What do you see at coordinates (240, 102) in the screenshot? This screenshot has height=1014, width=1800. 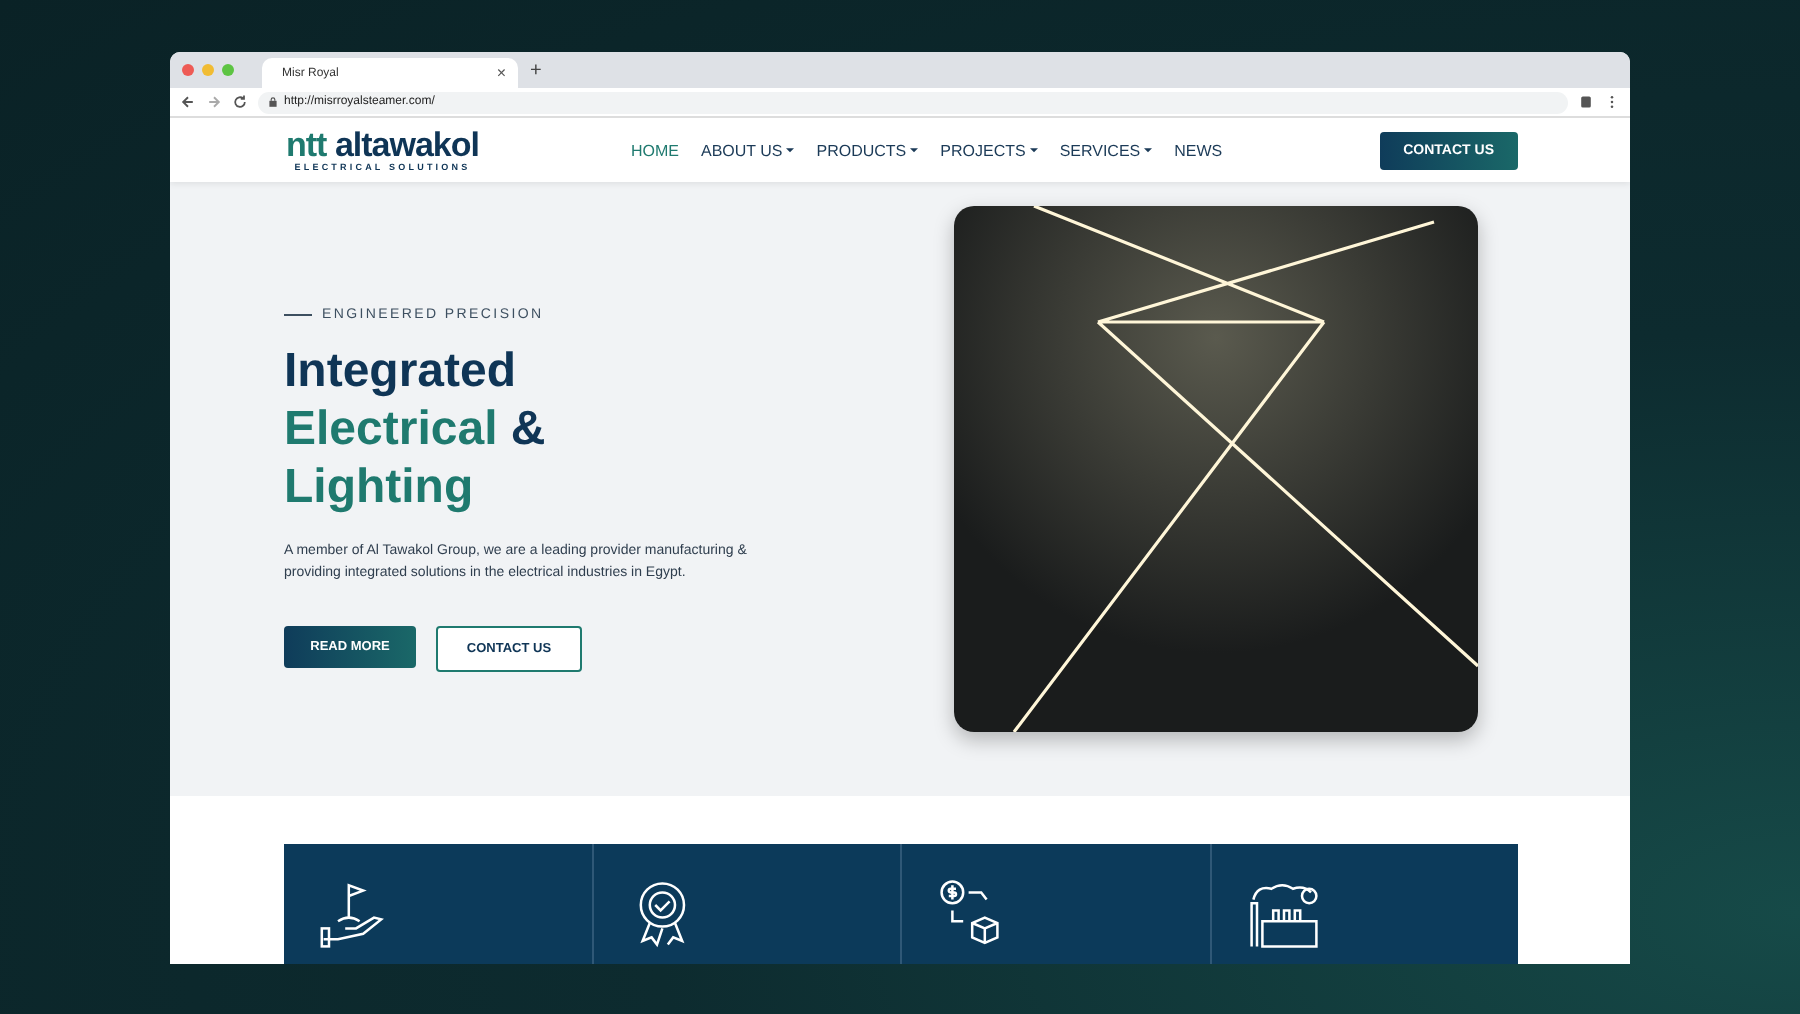 I see `reload-icon` at bounding box center [240, 102].